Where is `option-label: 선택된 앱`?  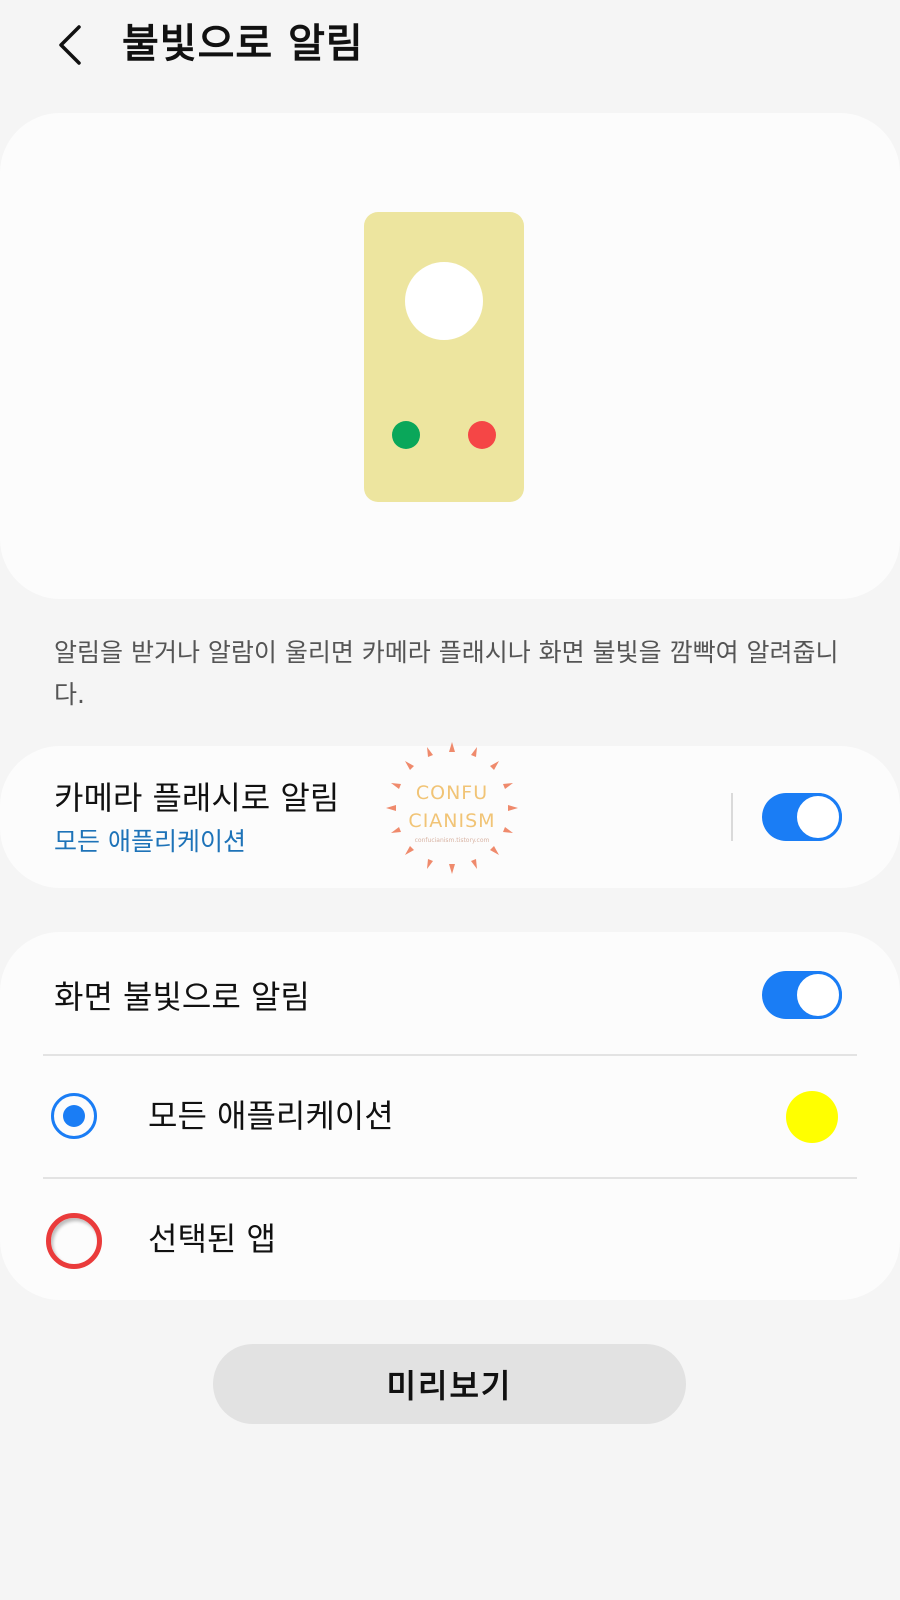 option-label: 선택된 앱 is located at coordinates (212, 1239).